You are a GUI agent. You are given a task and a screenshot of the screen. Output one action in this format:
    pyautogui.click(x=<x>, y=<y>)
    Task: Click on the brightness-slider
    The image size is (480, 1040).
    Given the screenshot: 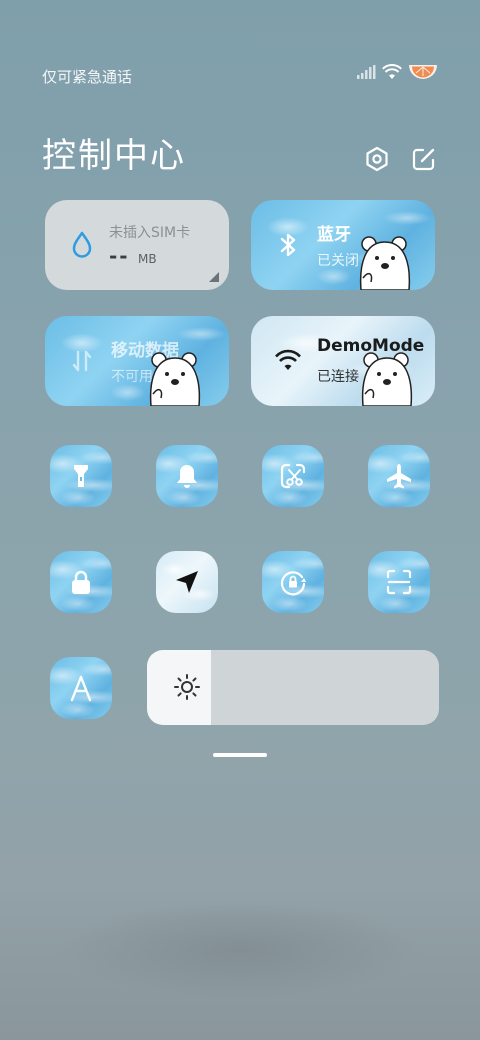 What is the action you would take?
    pyautogui.click(x=293, y=687)
    